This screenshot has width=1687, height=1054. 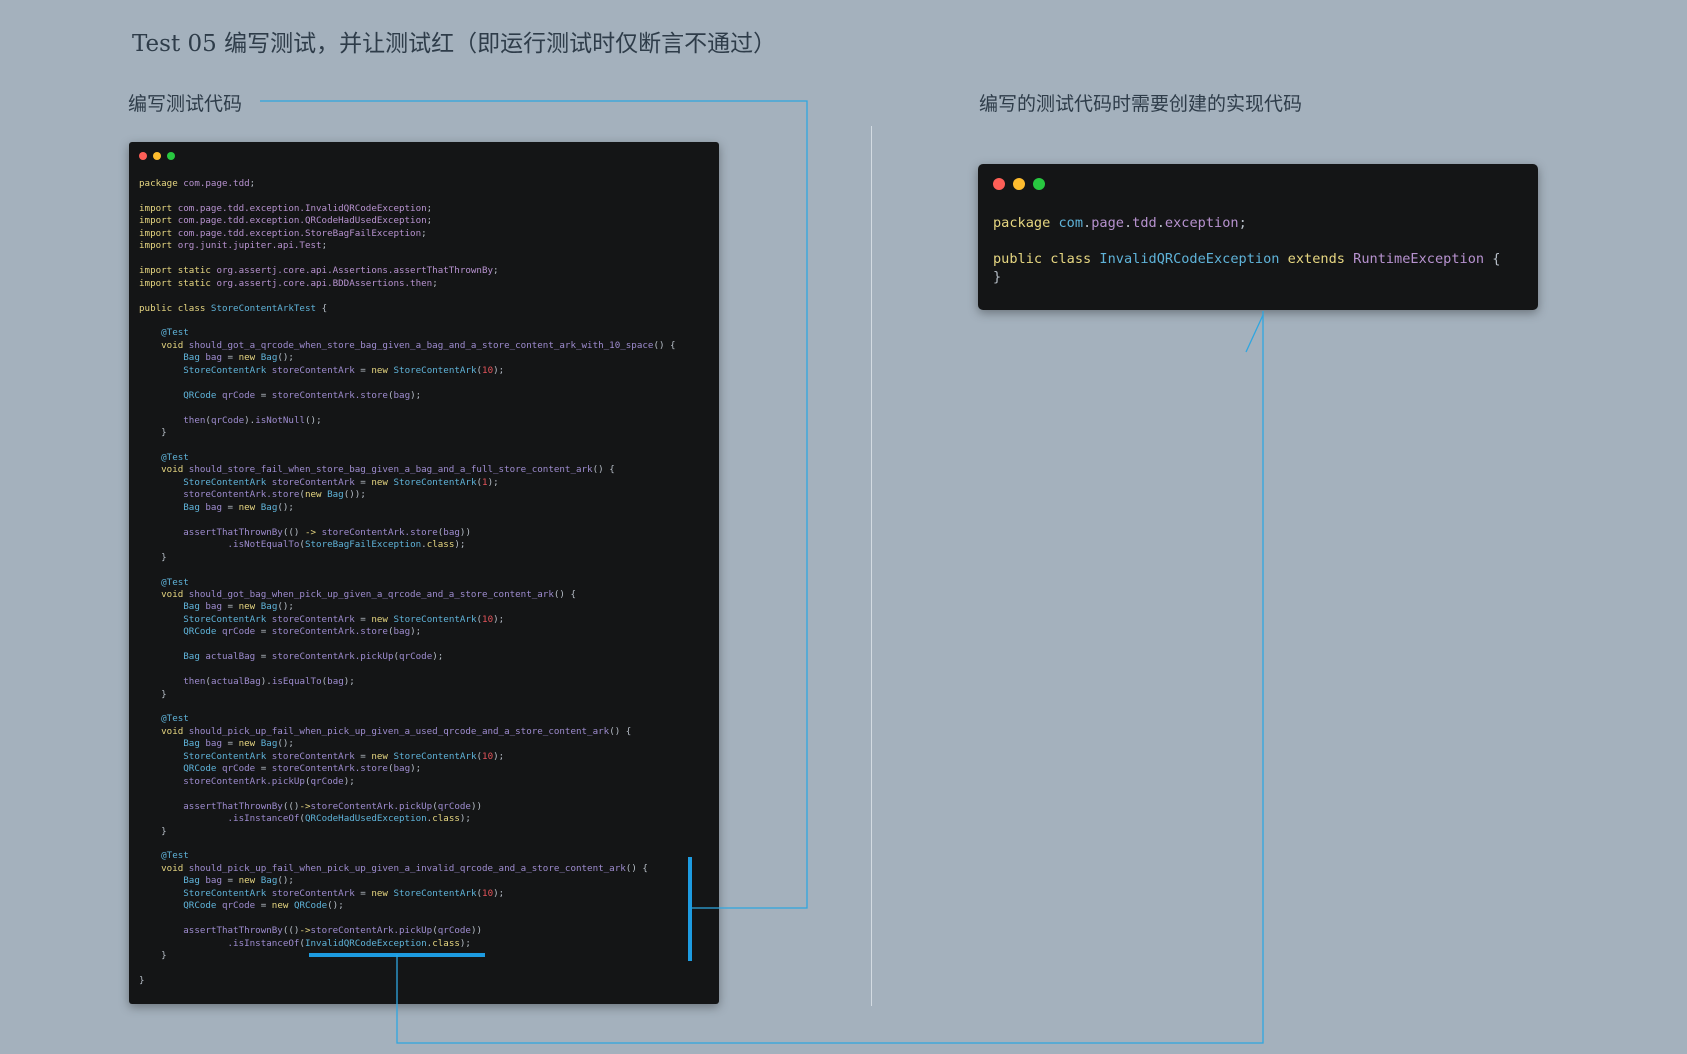 What do you see at coordinates (1087, 223) in the screenshot?
I see `code-token: .` at bounding box center [1087, 223].